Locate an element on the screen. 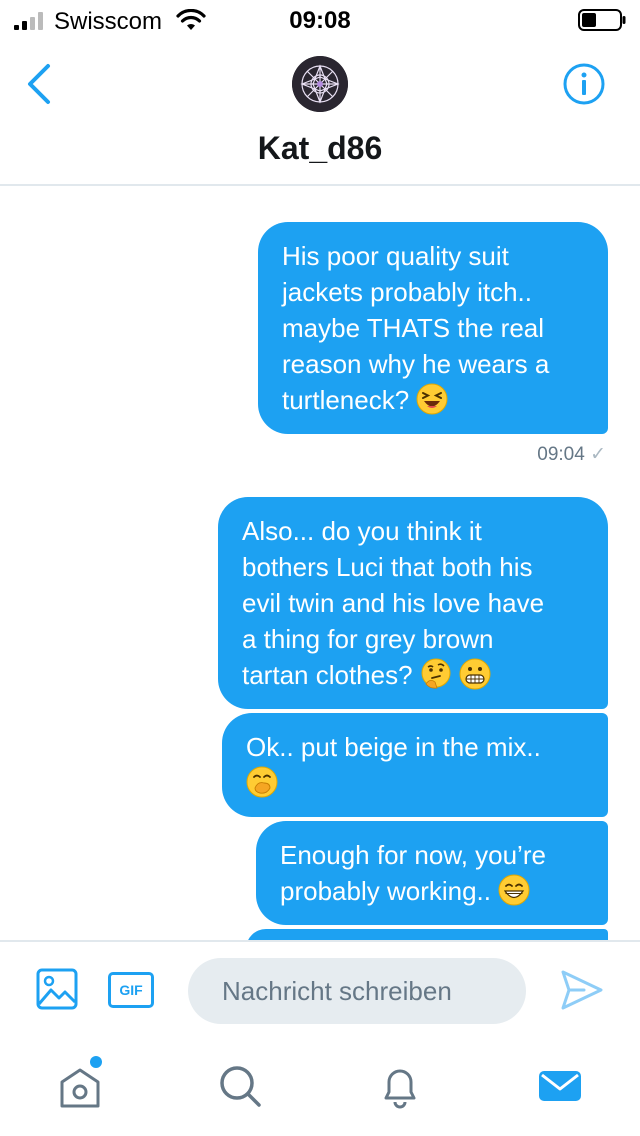 This screenshot has height=1136, width=640. message-line: Also... do you think it is located at coordinates (362, 531).